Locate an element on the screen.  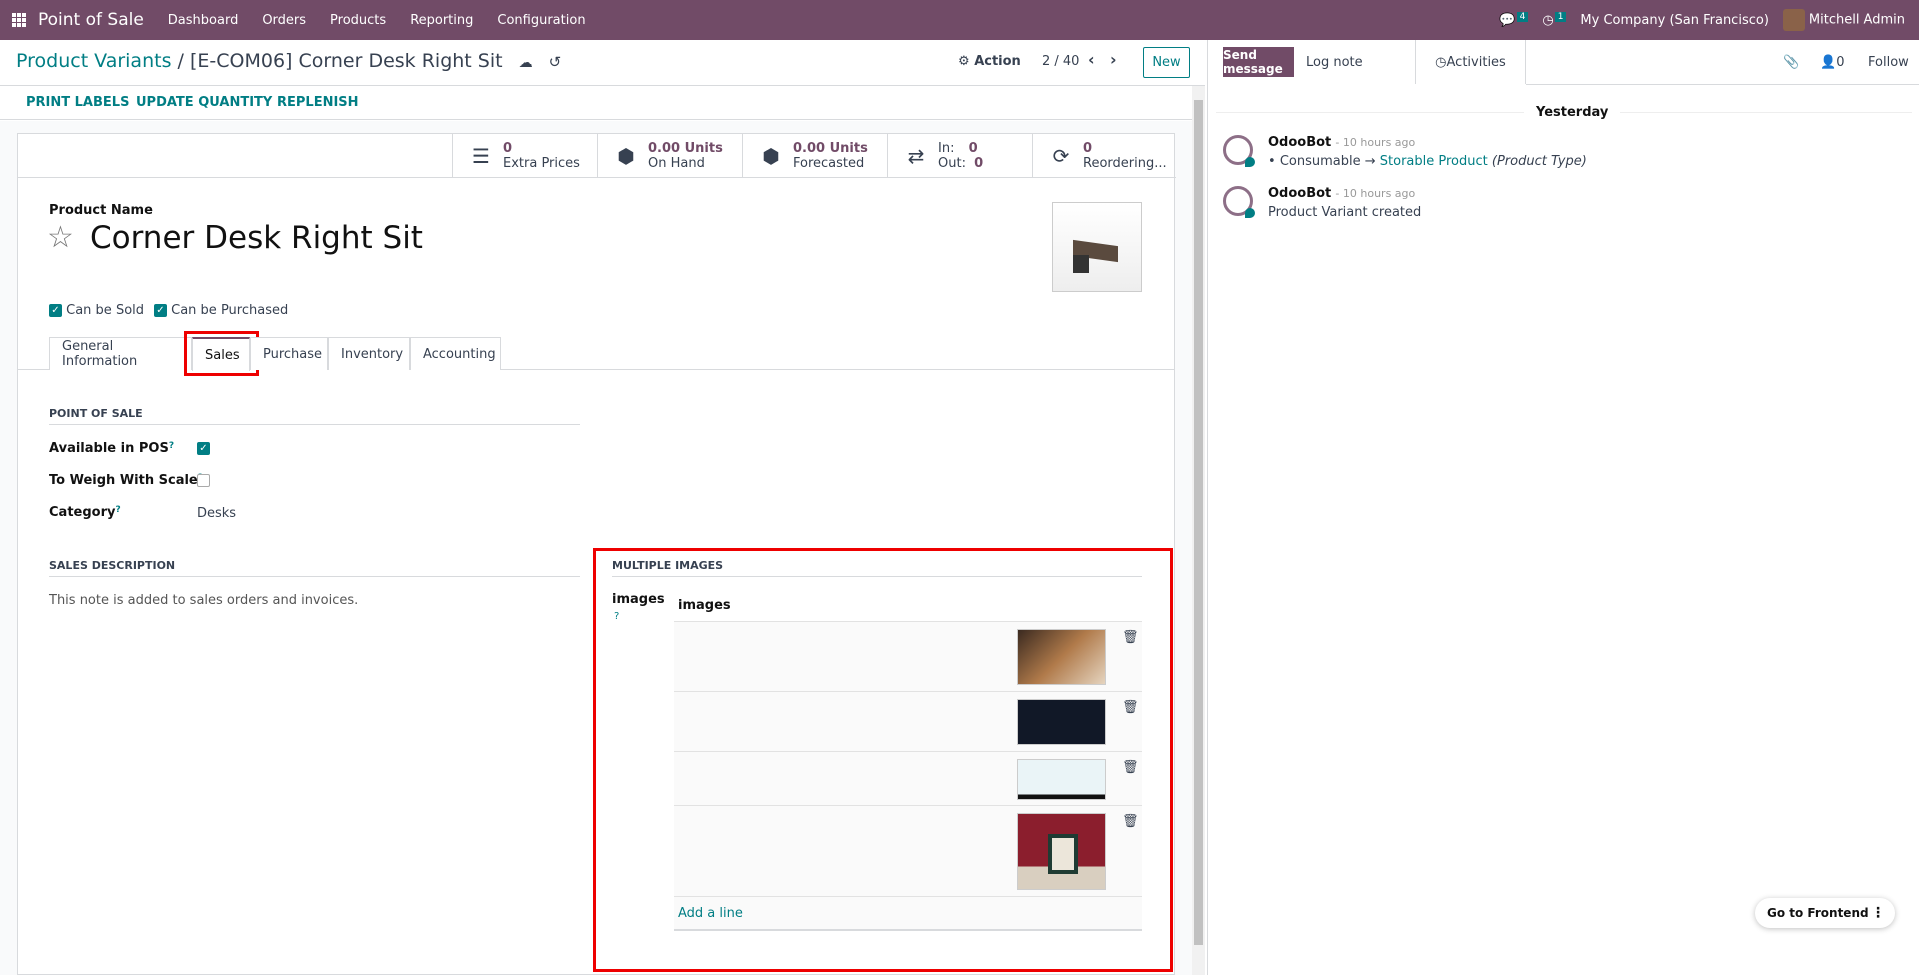
product-image is located at coordinates (1097, 247).